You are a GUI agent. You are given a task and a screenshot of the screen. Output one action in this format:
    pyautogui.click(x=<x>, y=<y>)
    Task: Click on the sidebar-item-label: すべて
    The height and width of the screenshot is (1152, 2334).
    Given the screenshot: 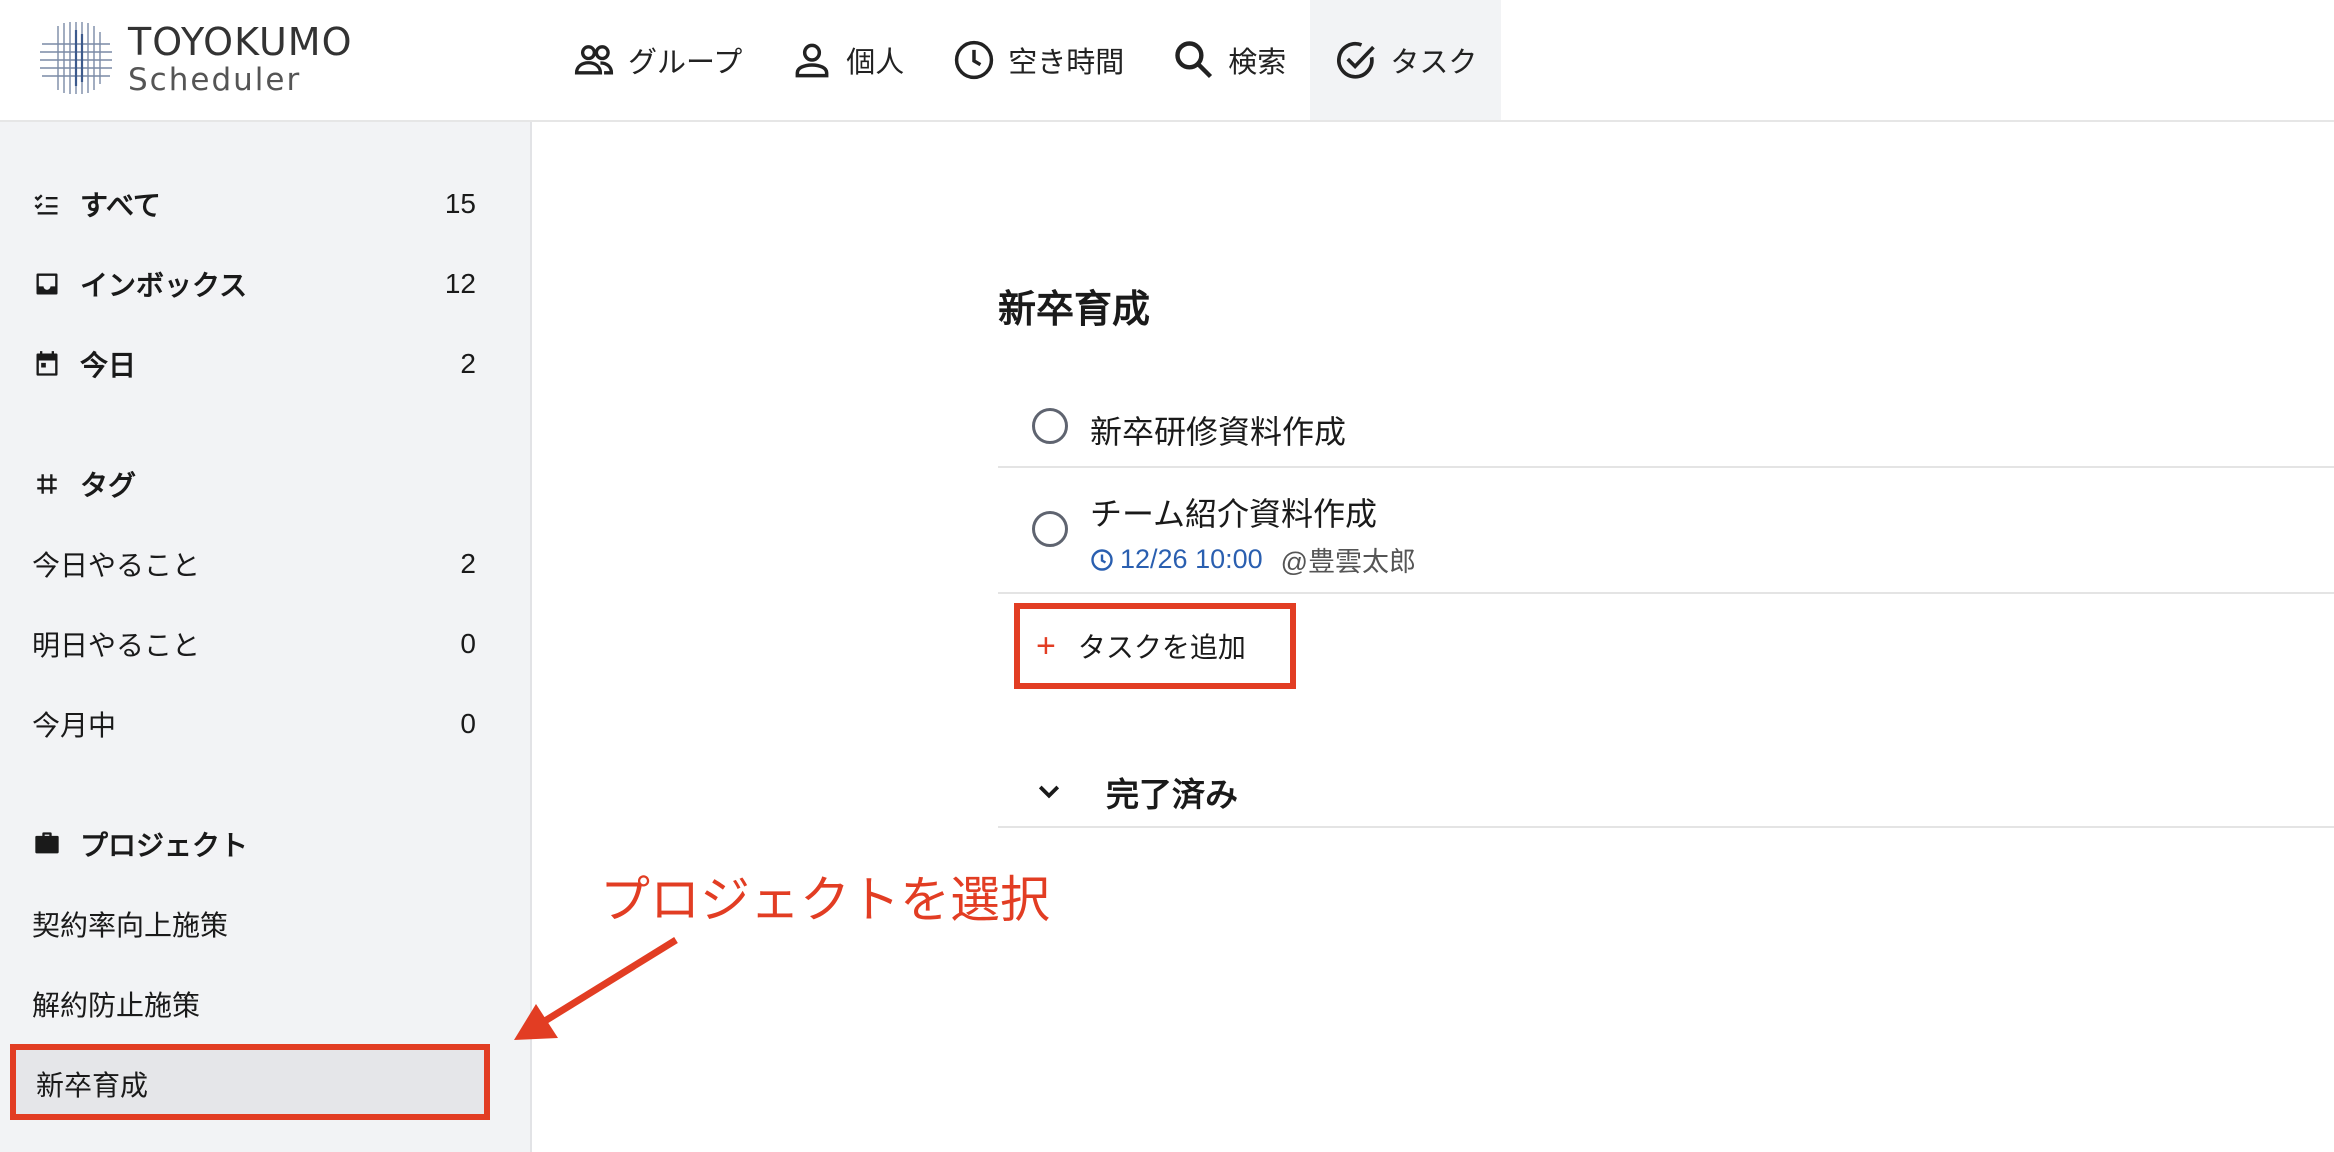 What is the action you would take?
    pyautogui.click(x=120, y=205)
    